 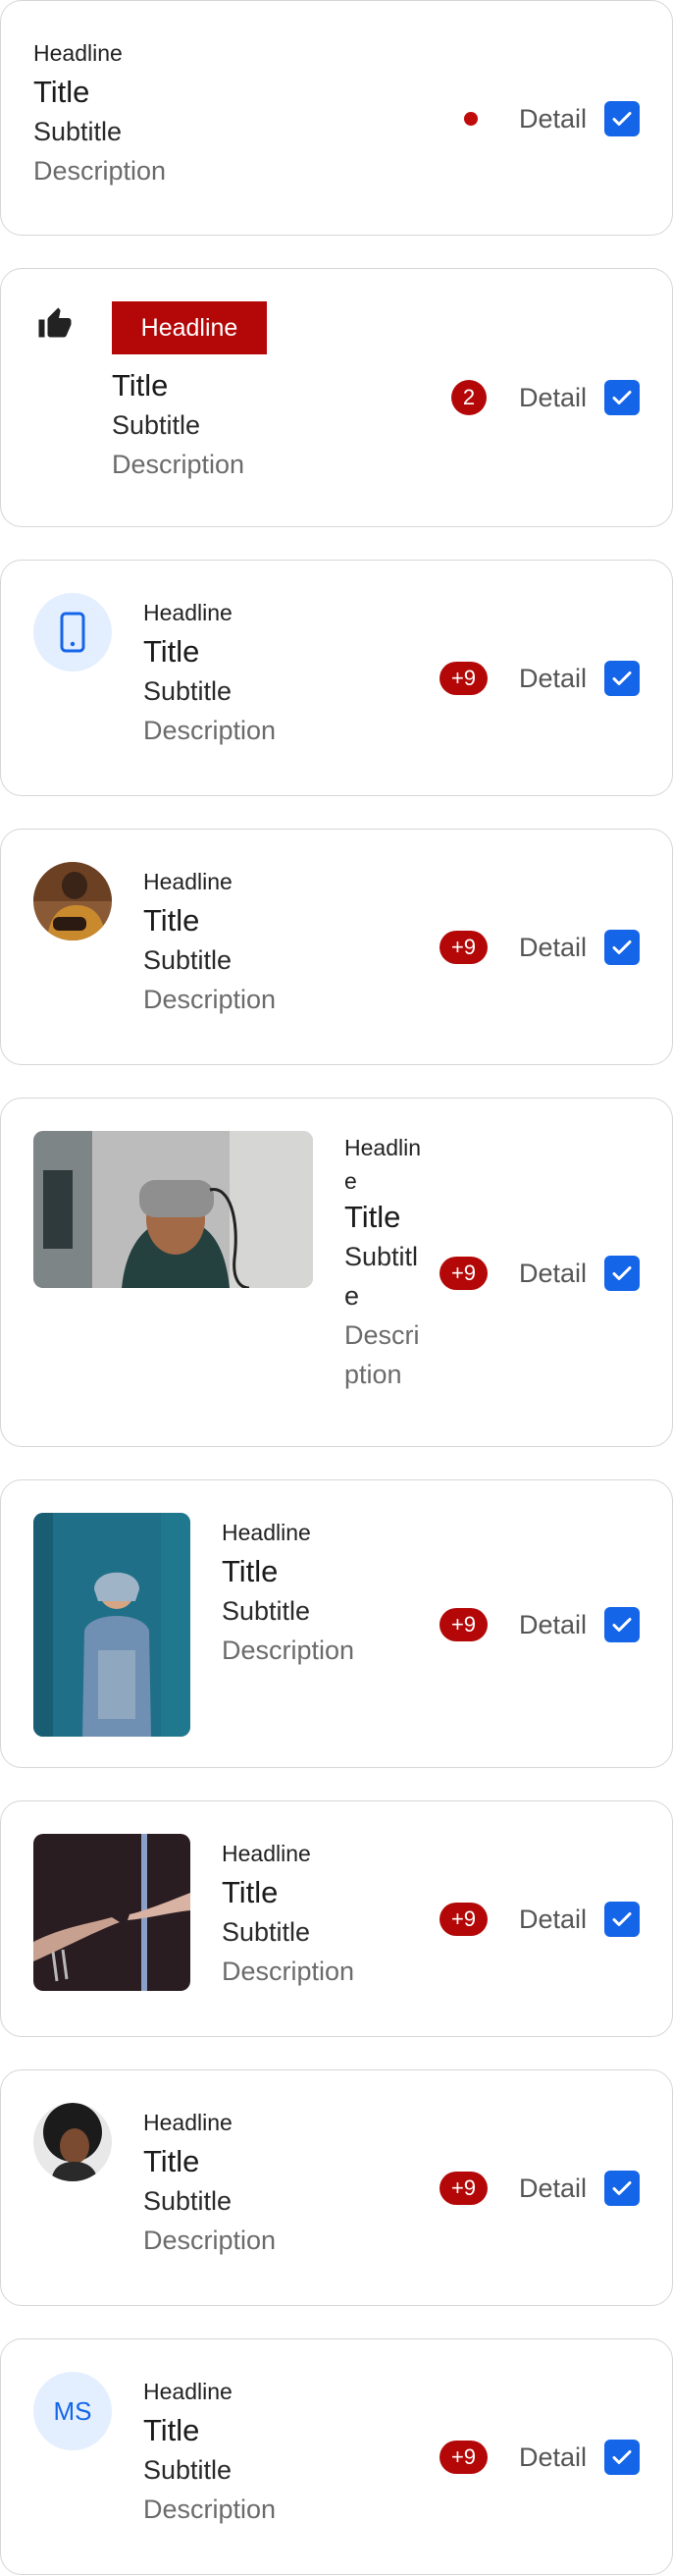 What do you see at coordinates (55, 326) in the screenshot?
I see `thumbs-up-icon` at bounding box center [55, 326].